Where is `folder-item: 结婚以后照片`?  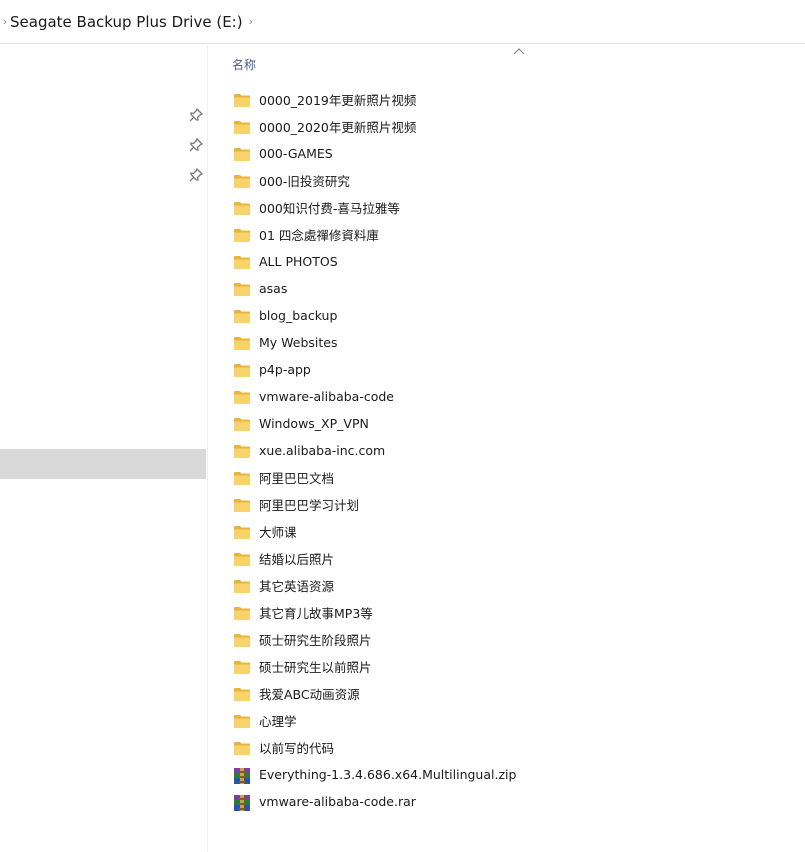
folder-item: 结婚以后照片 is located at coordinates (513, 558).